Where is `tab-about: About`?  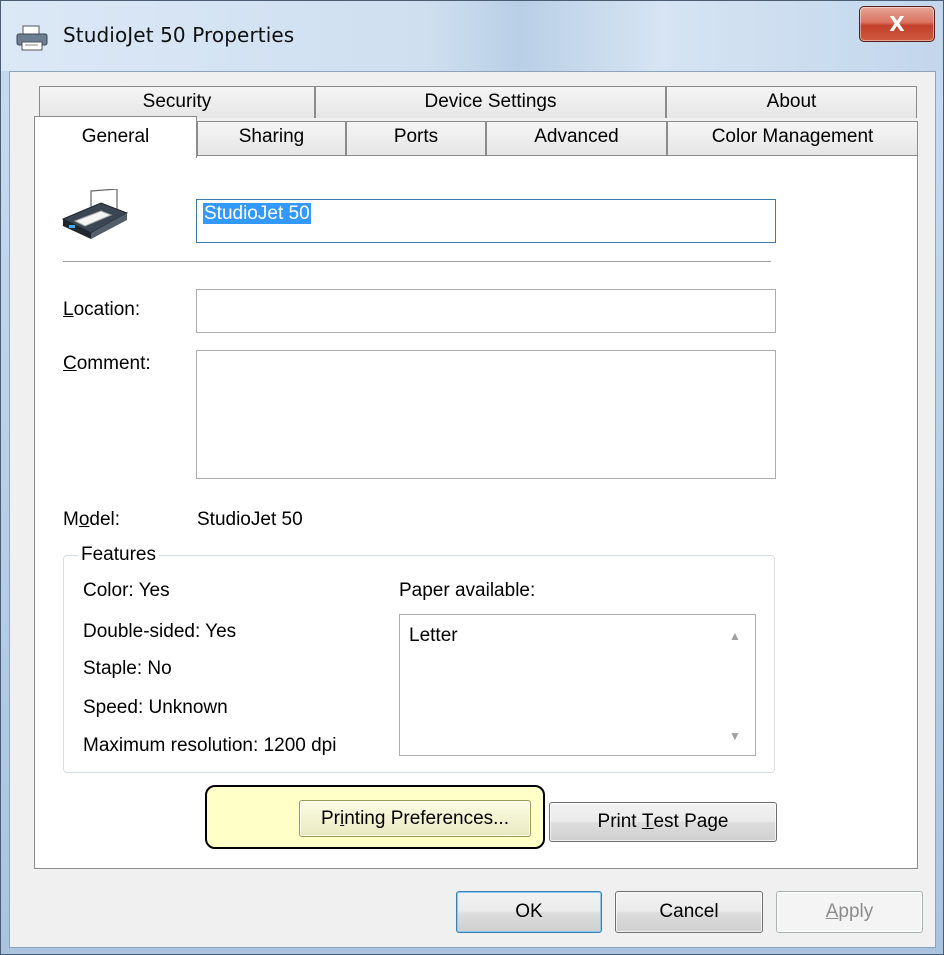 tab-about: About is located at coordinates (791, 102).